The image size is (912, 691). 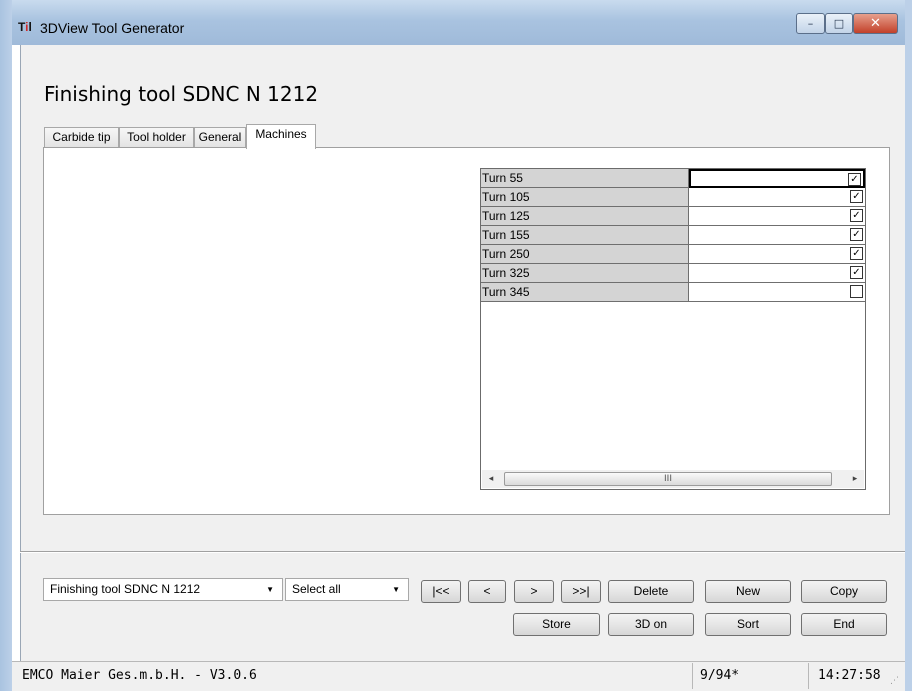 I want to click on status-record-counter: 9/94*, so click(x=720, y=675).